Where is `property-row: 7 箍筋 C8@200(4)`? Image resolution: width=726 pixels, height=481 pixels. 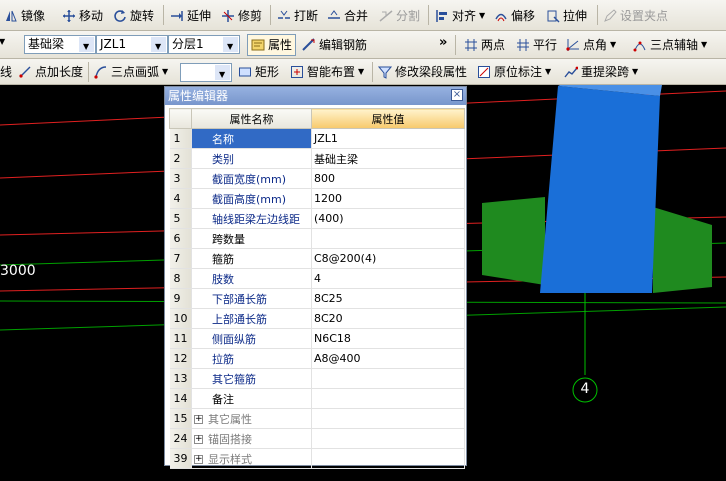
property-row: 7 箍筋 C8@200(4) is located at coordinates (317, 258).